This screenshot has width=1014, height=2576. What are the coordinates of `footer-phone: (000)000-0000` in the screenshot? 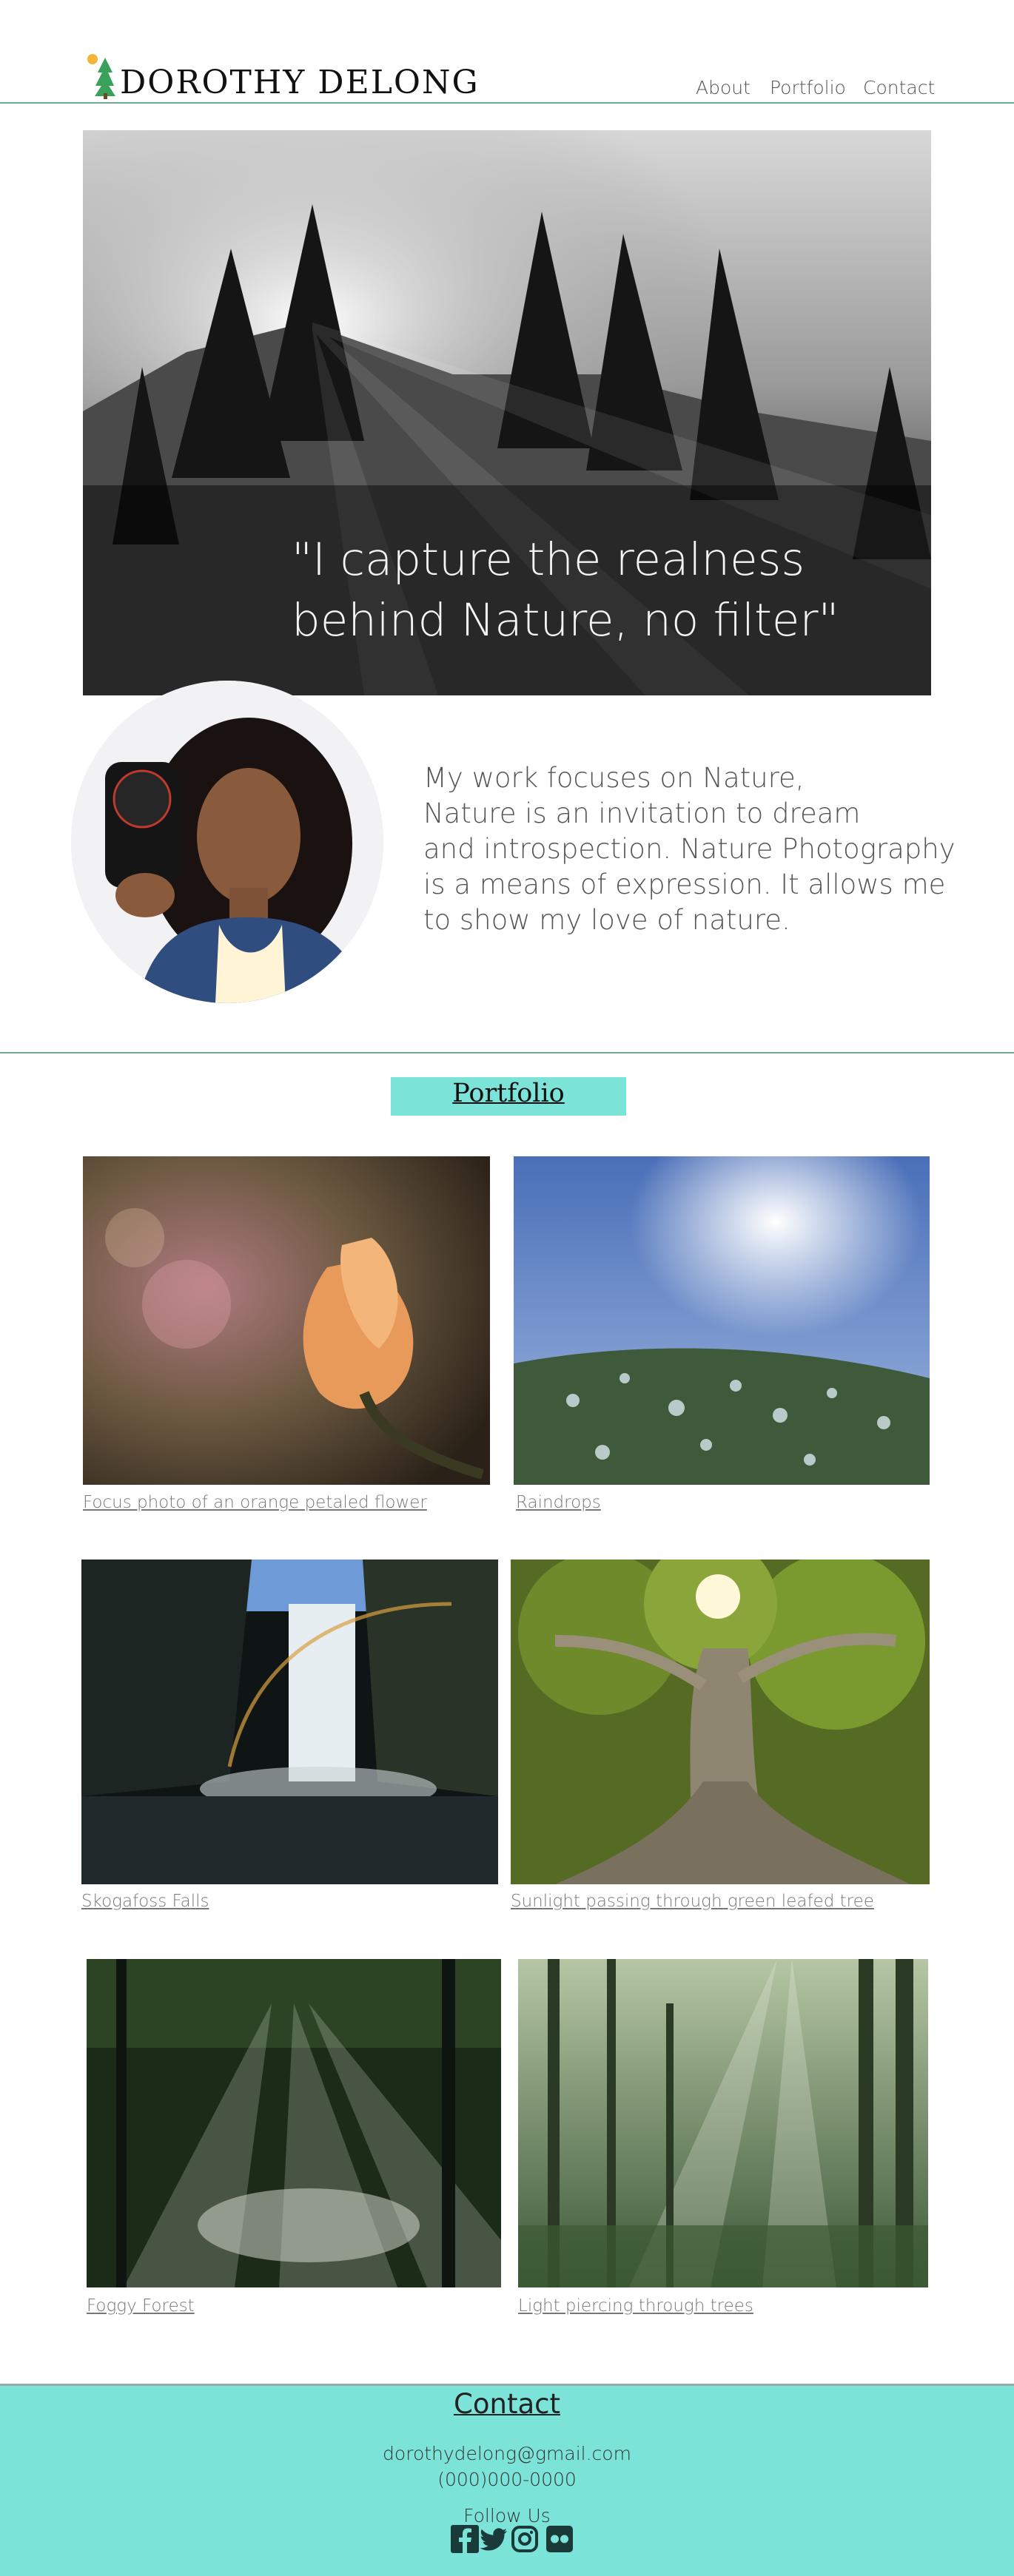 It's located at (507, 2479).